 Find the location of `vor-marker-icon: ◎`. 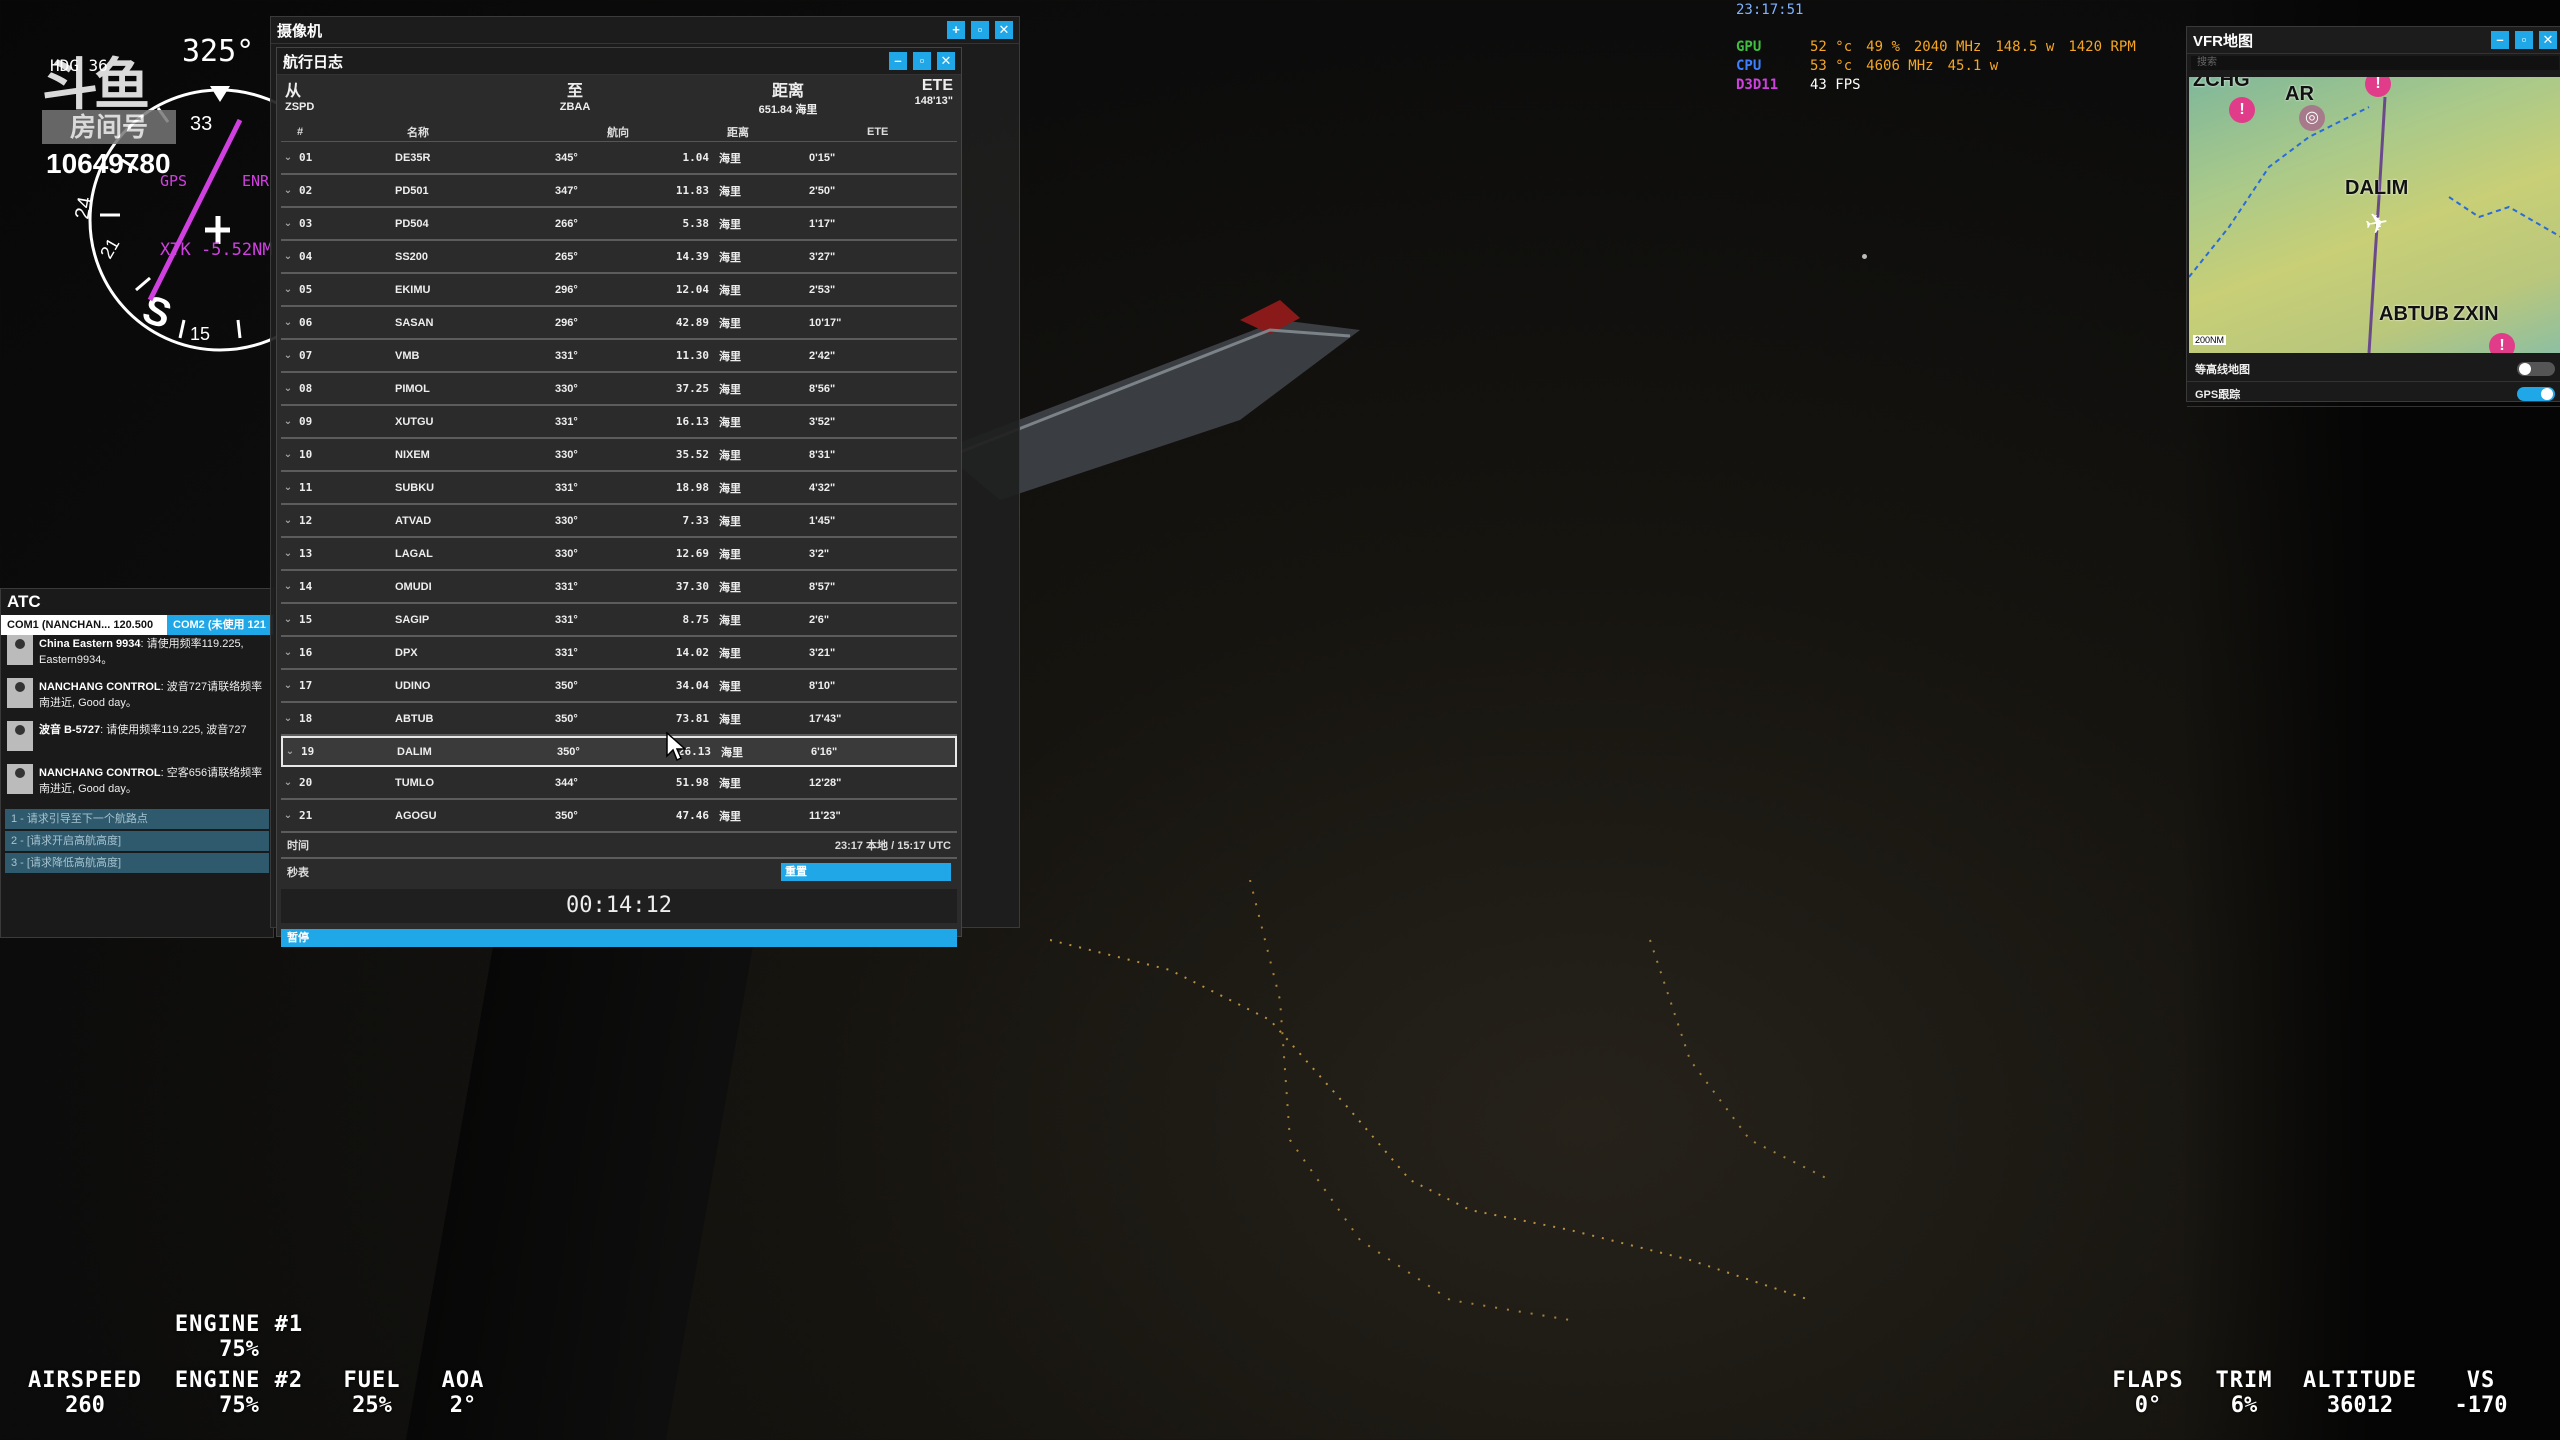

vor-marker-icon: ◎ is located at coordinates (2312, 118).